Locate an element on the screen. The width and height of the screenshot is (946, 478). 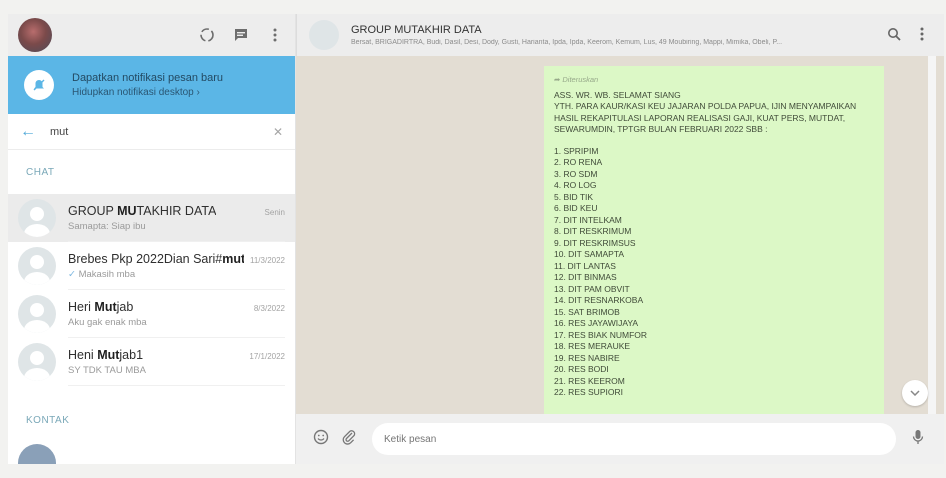
message-list-item: 4. RO LOG is located at coordinates (575, 185).